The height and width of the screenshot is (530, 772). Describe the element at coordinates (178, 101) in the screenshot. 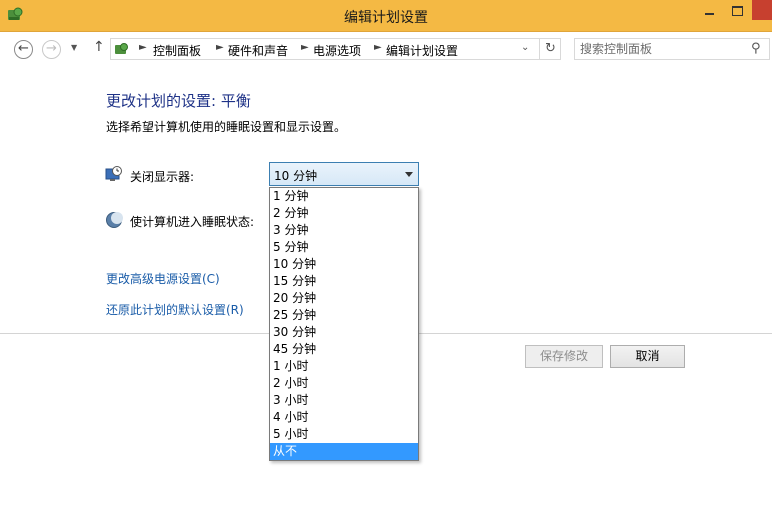

I see `page-title: 更改计划的设置: 平衡` at that location.